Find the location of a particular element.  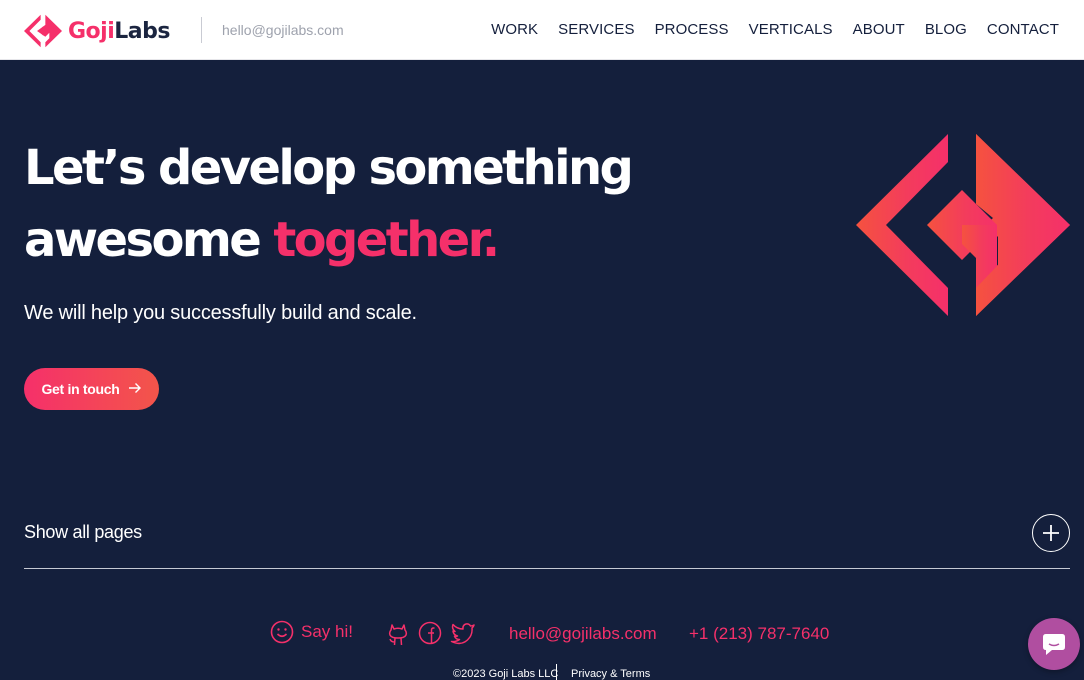

show-all-pages-label: Show all pages is located at coordinates (83, 532).